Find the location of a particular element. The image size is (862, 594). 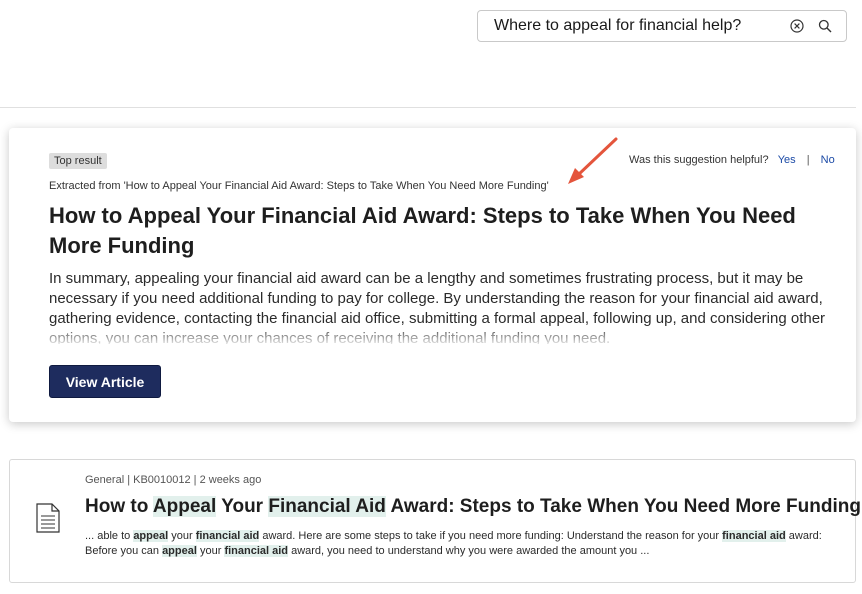

search-box is located at coordinates (662, 26).